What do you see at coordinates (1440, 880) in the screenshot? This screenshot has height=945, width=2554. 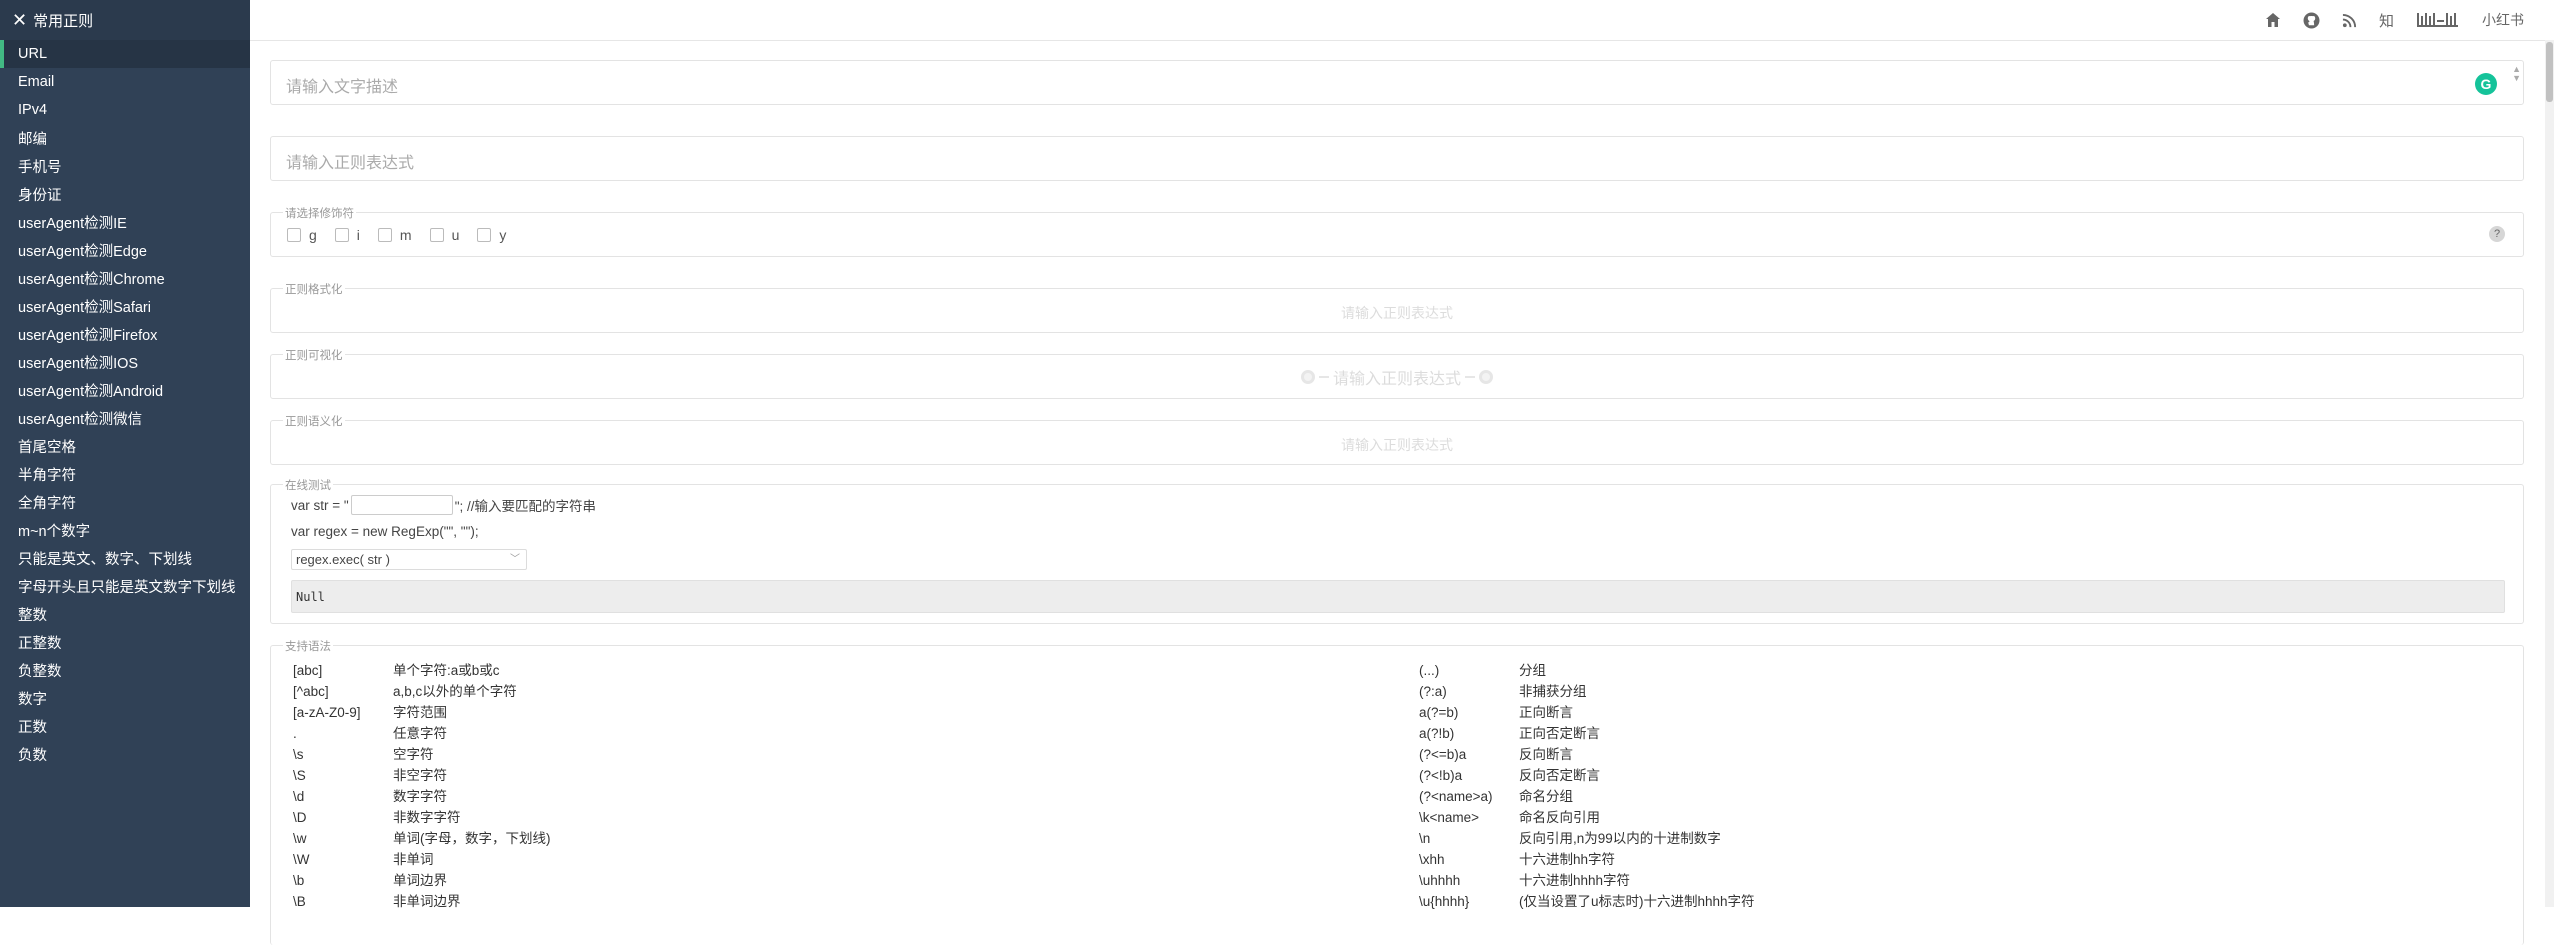 I see `syntax-code: \uhhhh` at bounding box center [1440, 880].